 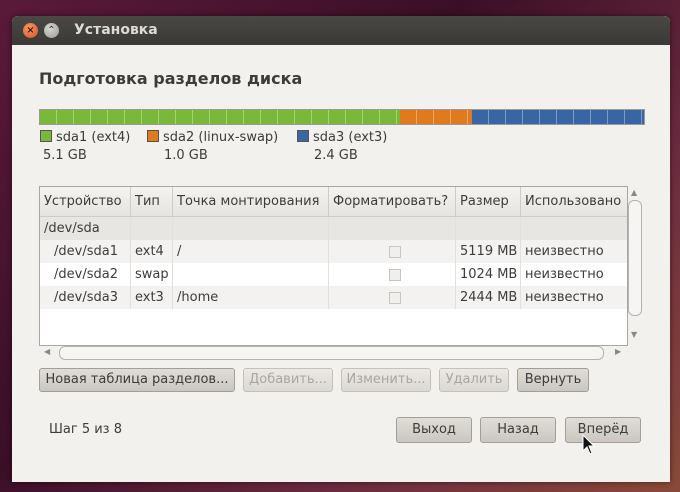 I want to click on cell-size: 2444 MB, so click(x=488, y=297).